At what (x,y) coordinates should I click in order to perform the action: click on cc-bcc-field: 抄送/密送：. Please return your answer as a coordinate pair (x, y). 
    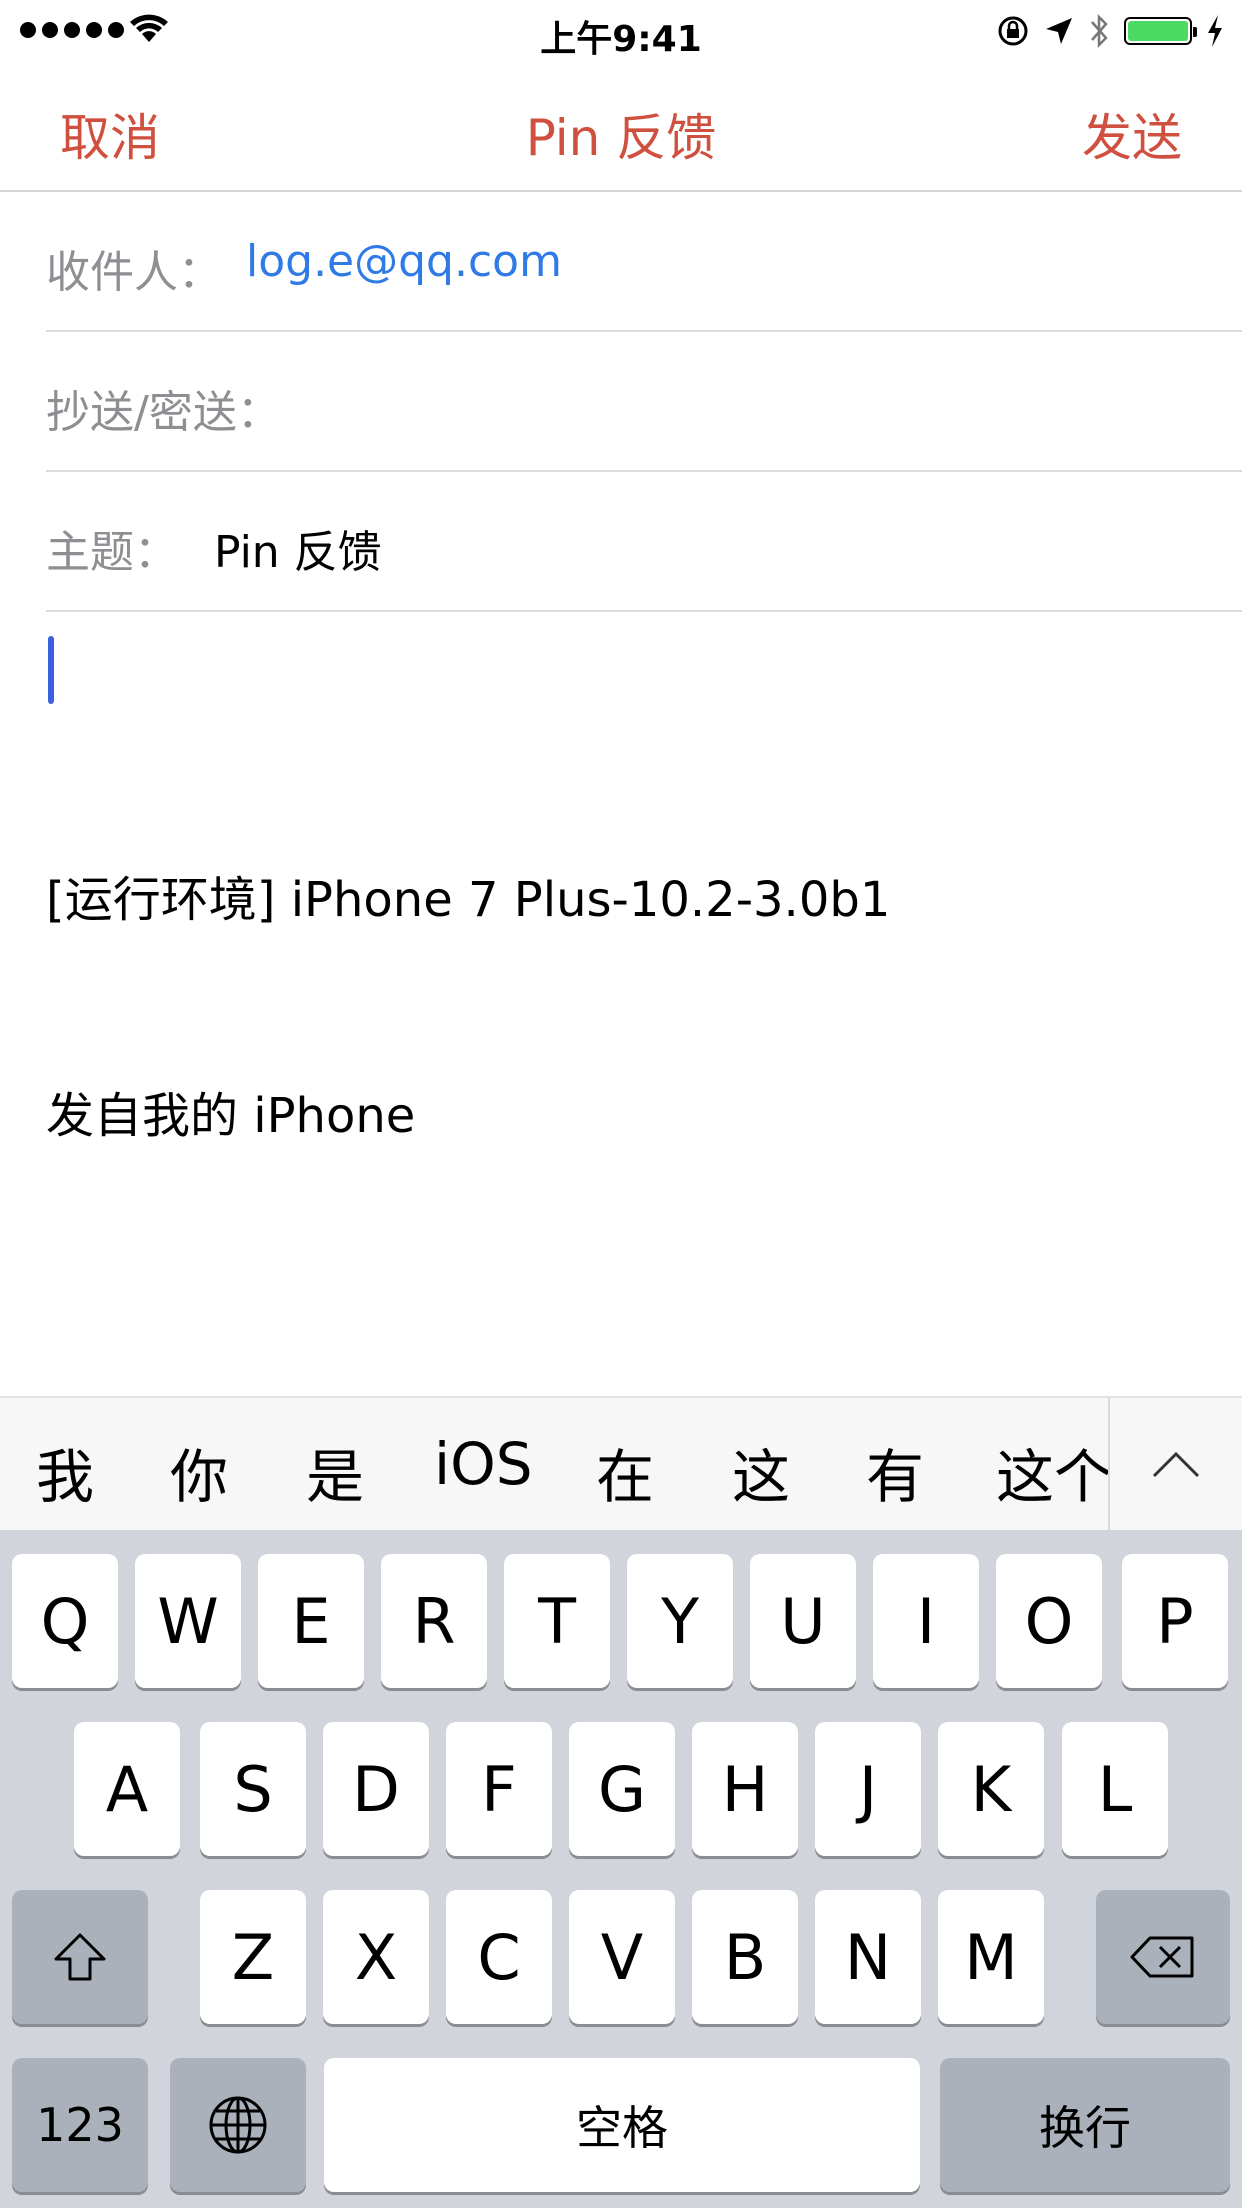
    Looking at the image, I should click on (644, 402).